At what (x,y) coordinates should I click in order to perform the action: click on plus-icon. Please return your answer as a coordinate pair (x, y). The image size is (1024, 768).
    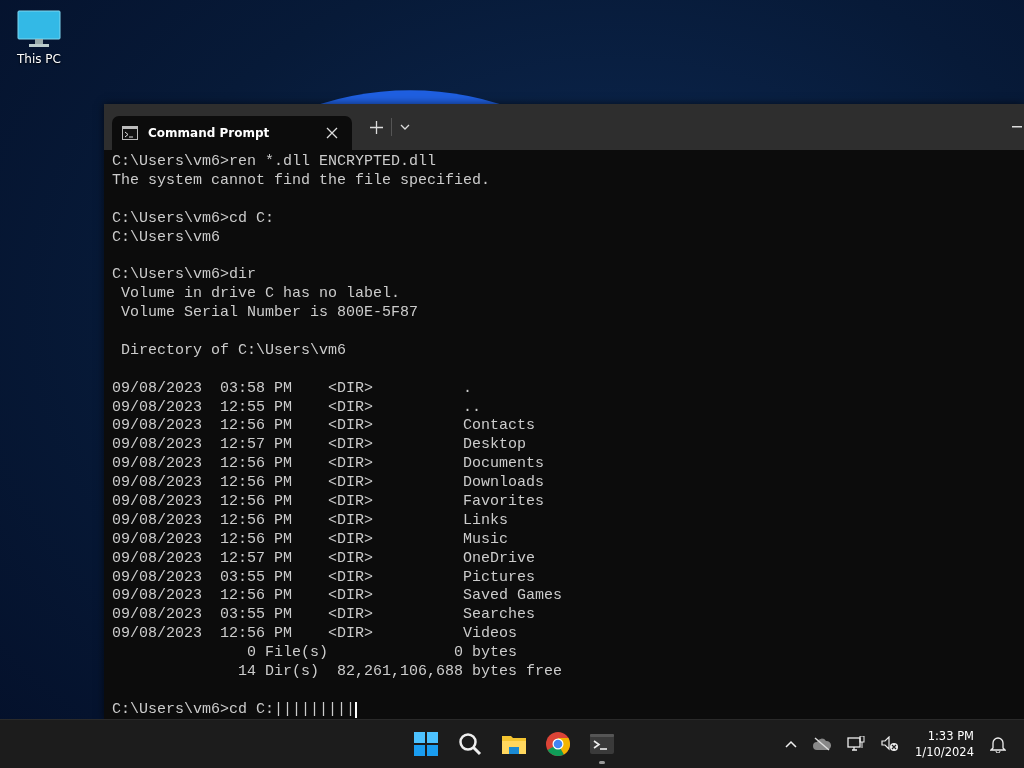
    Looking at the image, I should click on (376, 127).